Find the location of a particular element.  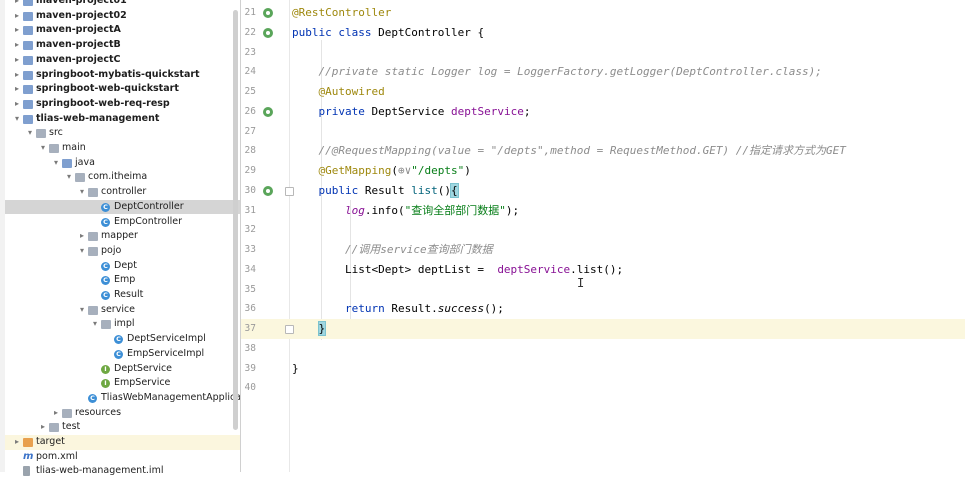

code-line: 40 is located at coordinates (603, 388).